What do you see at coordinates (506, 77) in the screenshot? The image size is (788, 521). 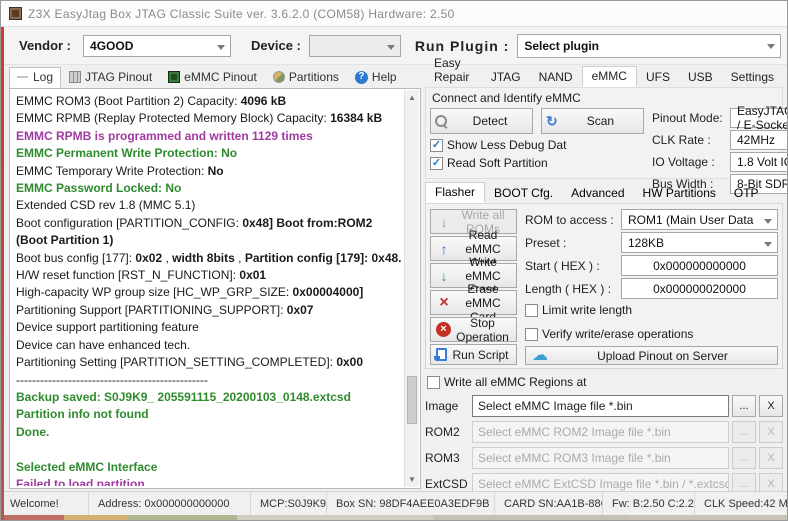 I see `tab-jtag: JTAG` at bounding box center [506, 77].